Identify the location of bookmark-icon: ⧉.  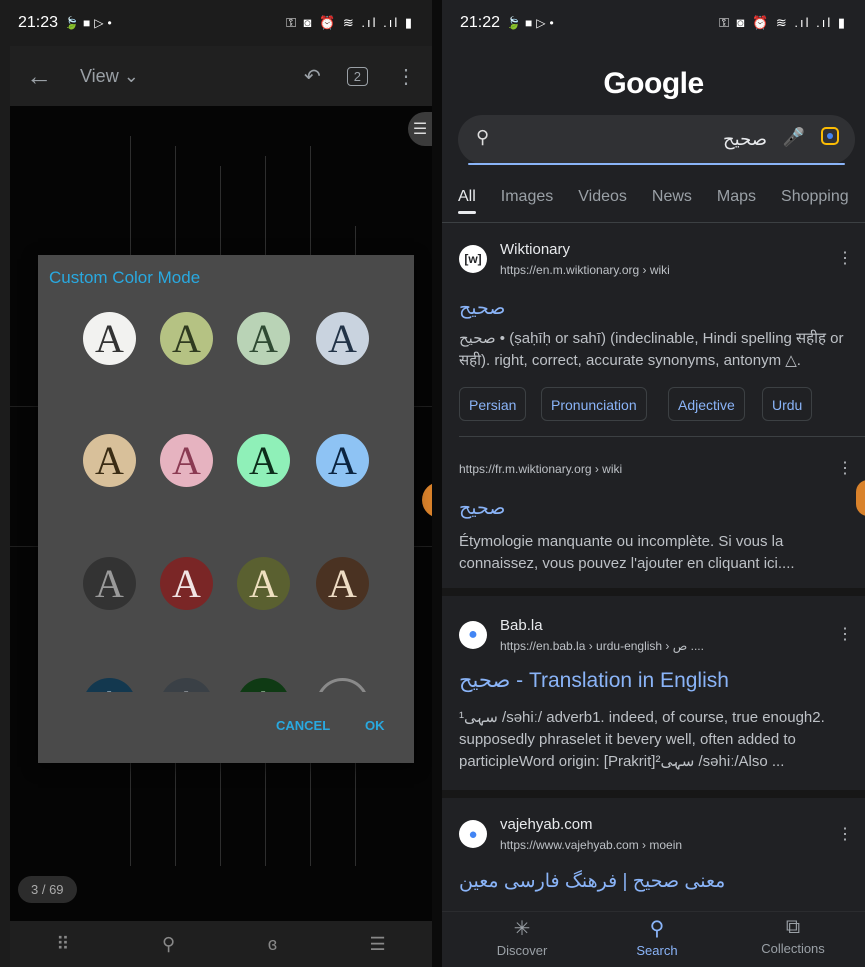
(793, 927).